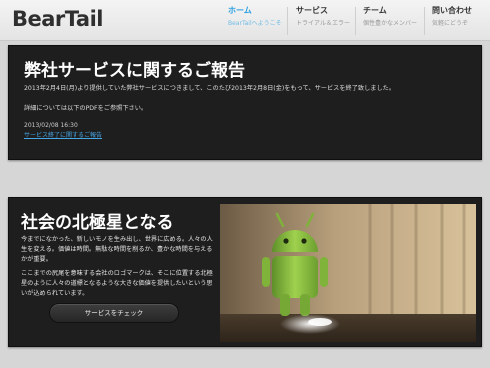 Image resolution: width=490 pixels, height=368 pixels. Describe the element at coordinates (255, 23) in the screenshot. I see `nav-item-subtitle: BearTailへようこそ` at that location.